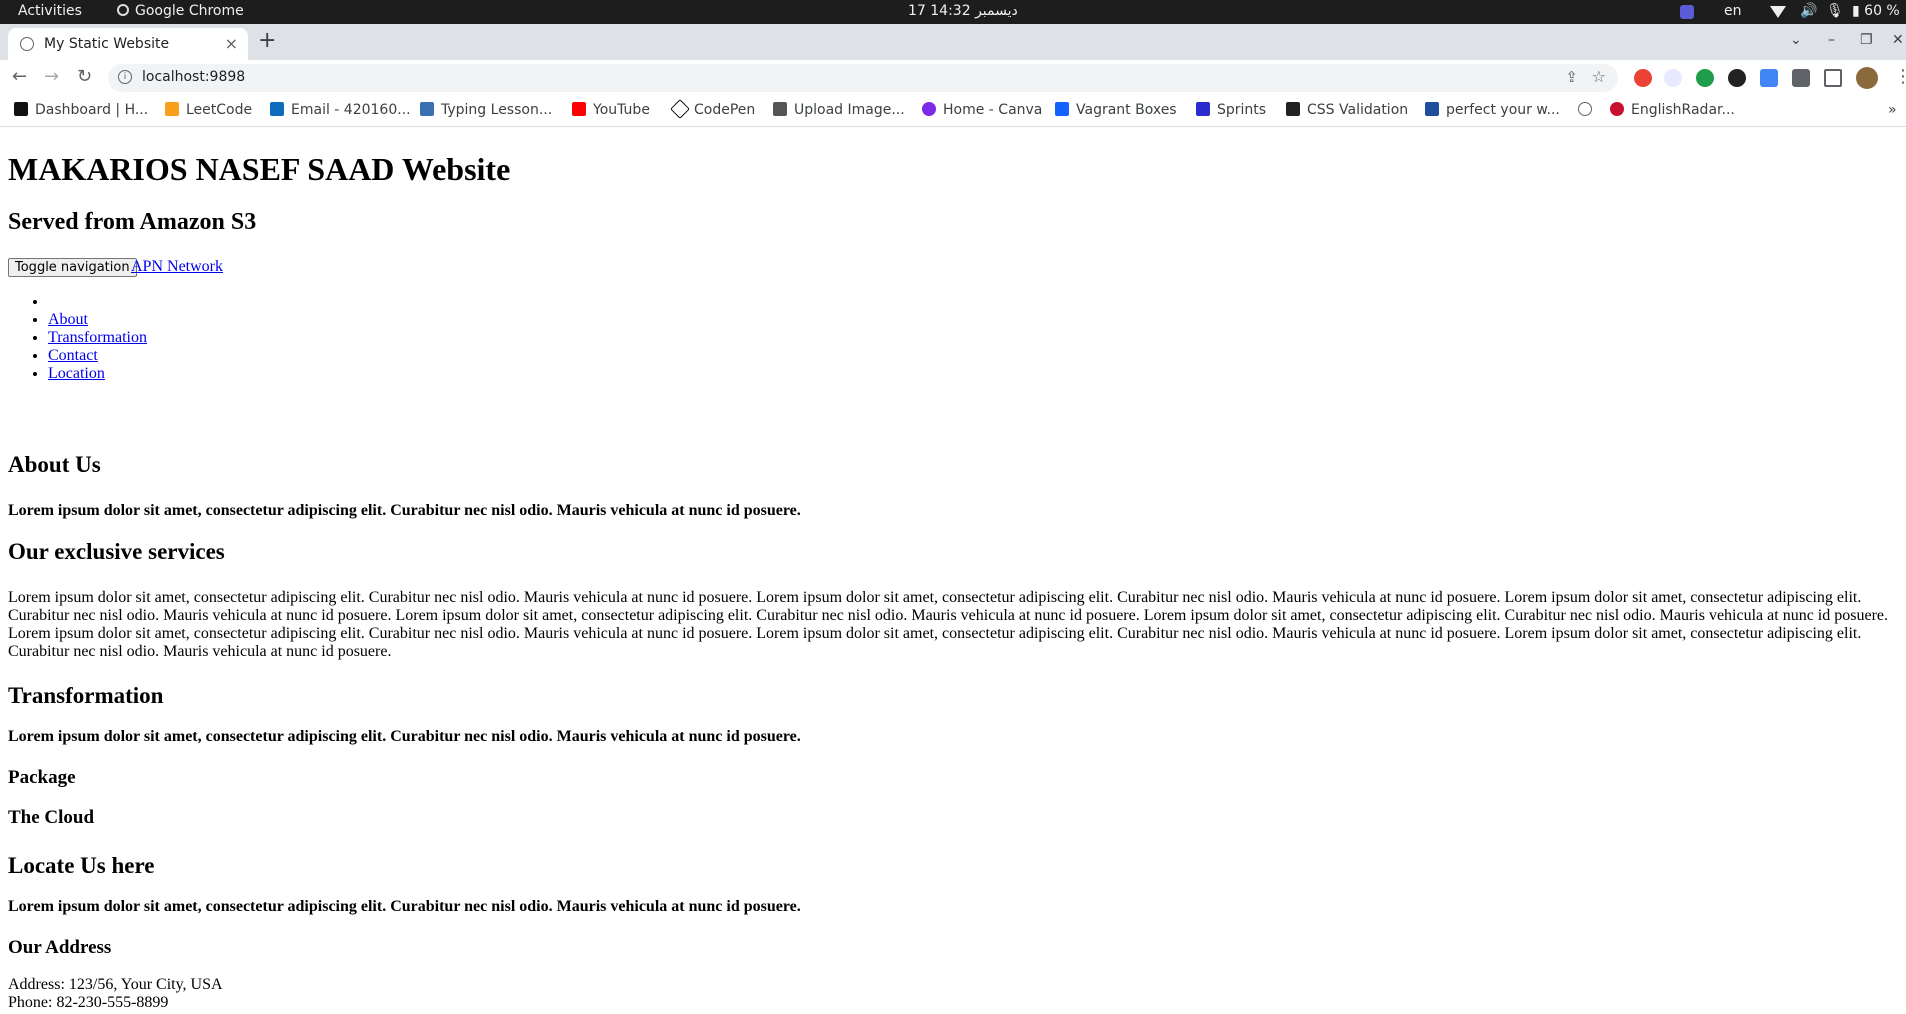 This screenshot has width=1906, height=1014. I want to click on bookmark-item: YouTube, so click(611, 110).